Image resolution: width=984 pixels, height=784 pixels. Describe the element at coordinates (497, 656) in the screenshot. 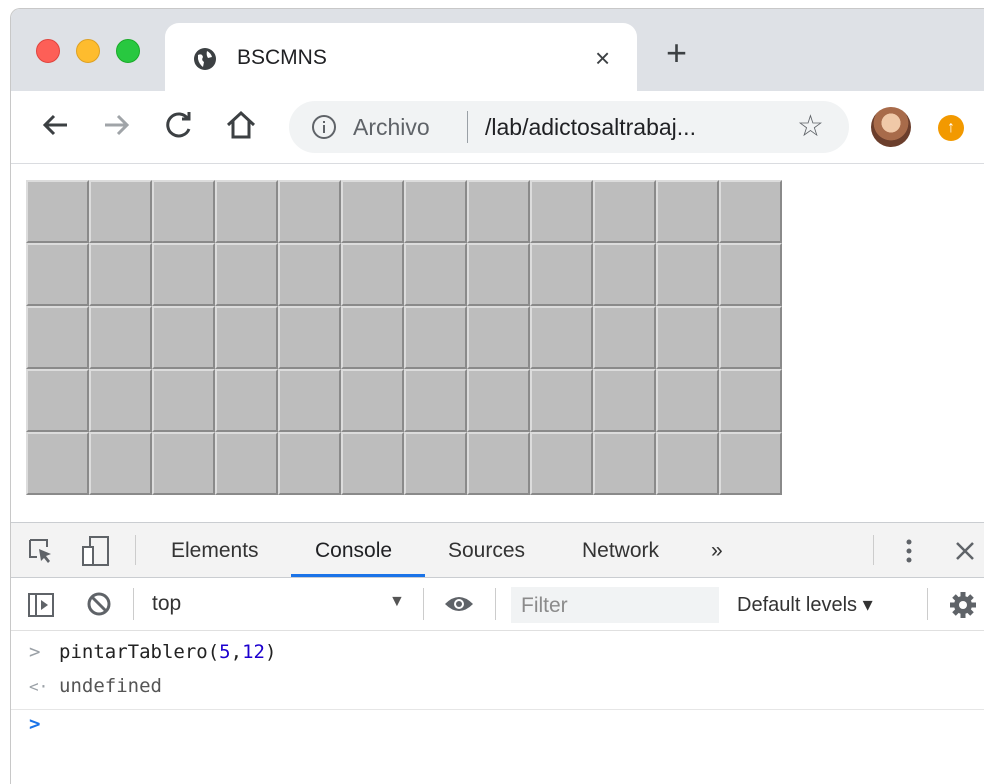

I see `console-input-line: > pintarTablero(5,12)` at that location.